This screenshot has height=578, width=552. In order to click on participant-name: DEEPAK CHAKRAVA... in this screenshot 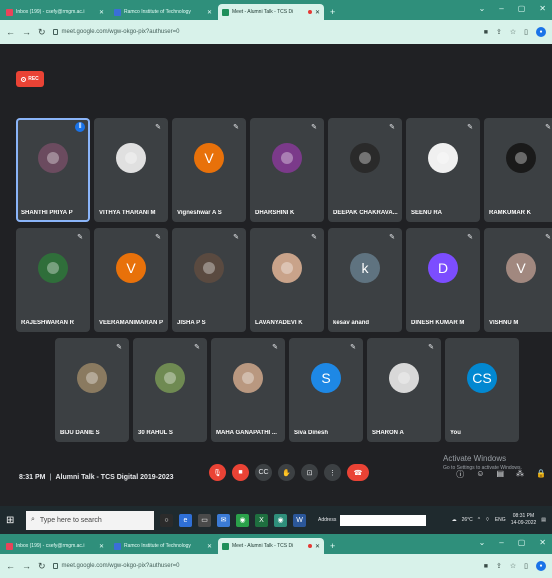, I will do `click(365, 213)`.